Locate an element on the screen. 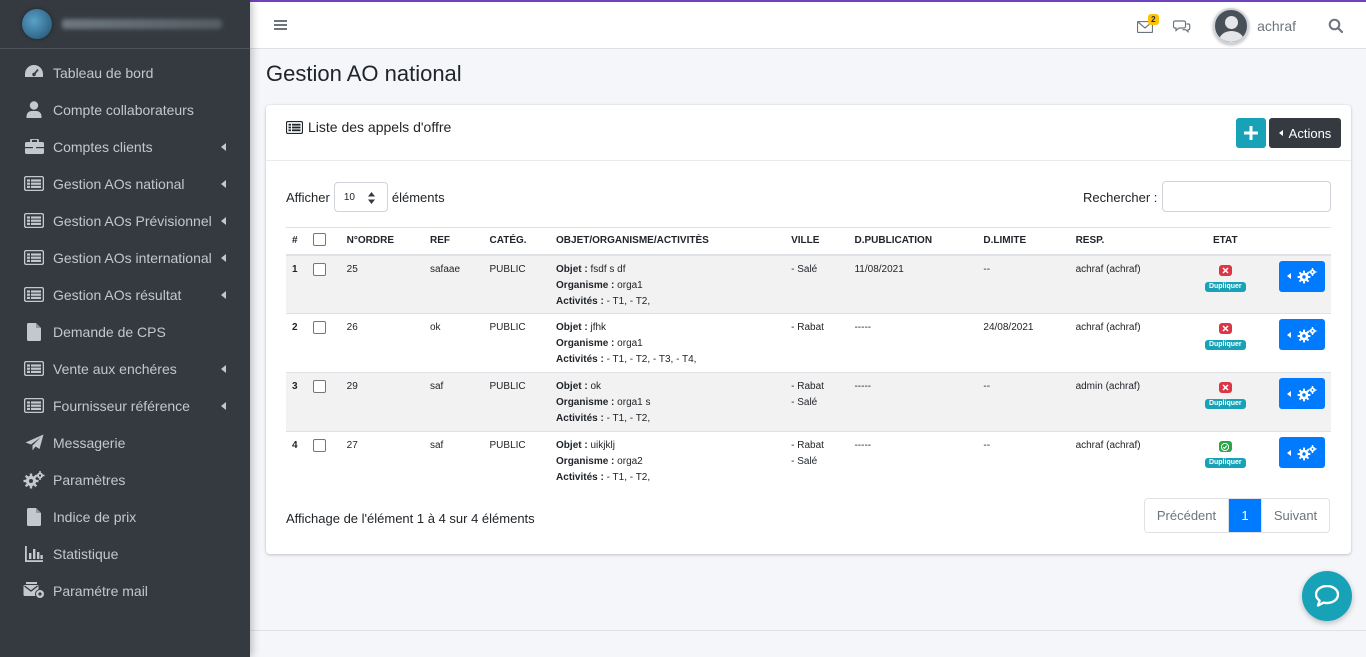  column-header: CATÉG. is located at coordinates (517, 241).